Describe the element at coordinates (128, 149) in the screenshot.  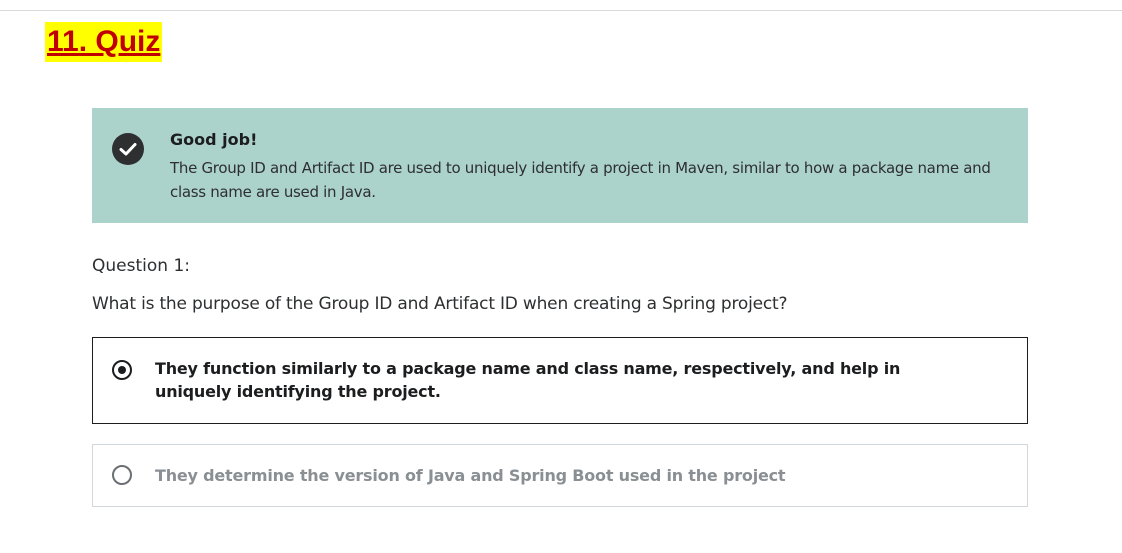
I see `check-circle-icon` at that location.